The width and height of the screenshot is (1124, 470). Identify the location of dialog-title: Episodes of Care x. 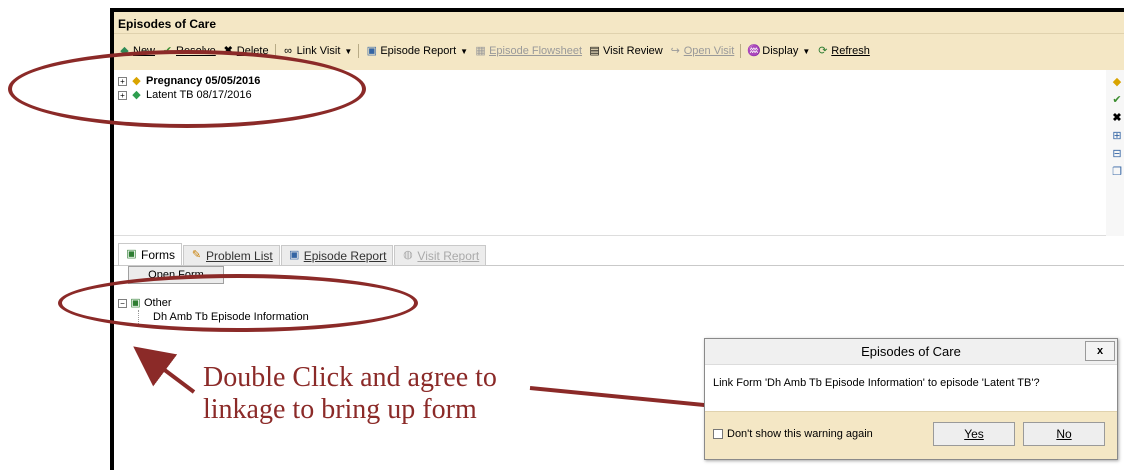
(911, 352).